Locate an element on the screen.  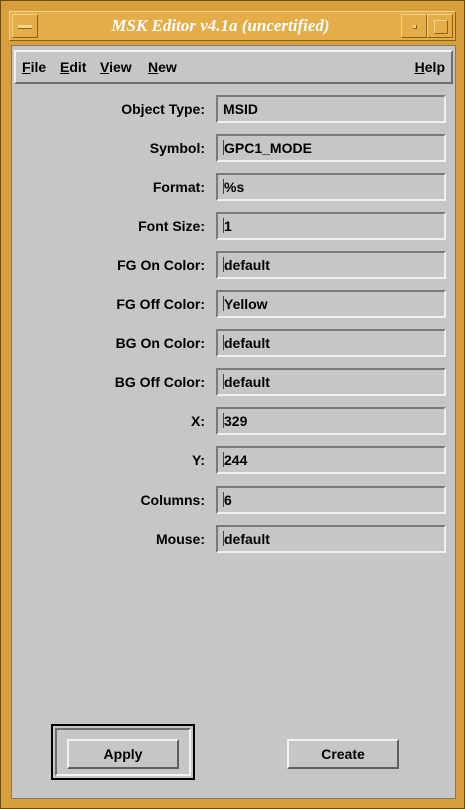
x-value: 329 is located at coordinates (236, 421).